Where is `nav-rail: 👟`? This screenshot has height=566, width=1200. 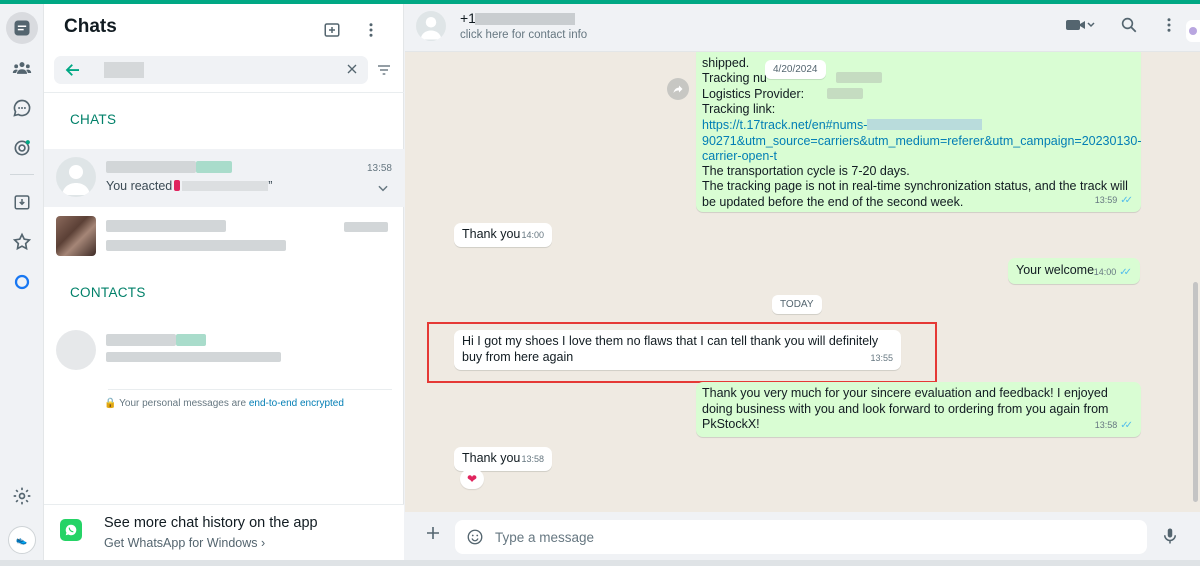 nav-rail: 👟 is located at coordinates (22, 282).